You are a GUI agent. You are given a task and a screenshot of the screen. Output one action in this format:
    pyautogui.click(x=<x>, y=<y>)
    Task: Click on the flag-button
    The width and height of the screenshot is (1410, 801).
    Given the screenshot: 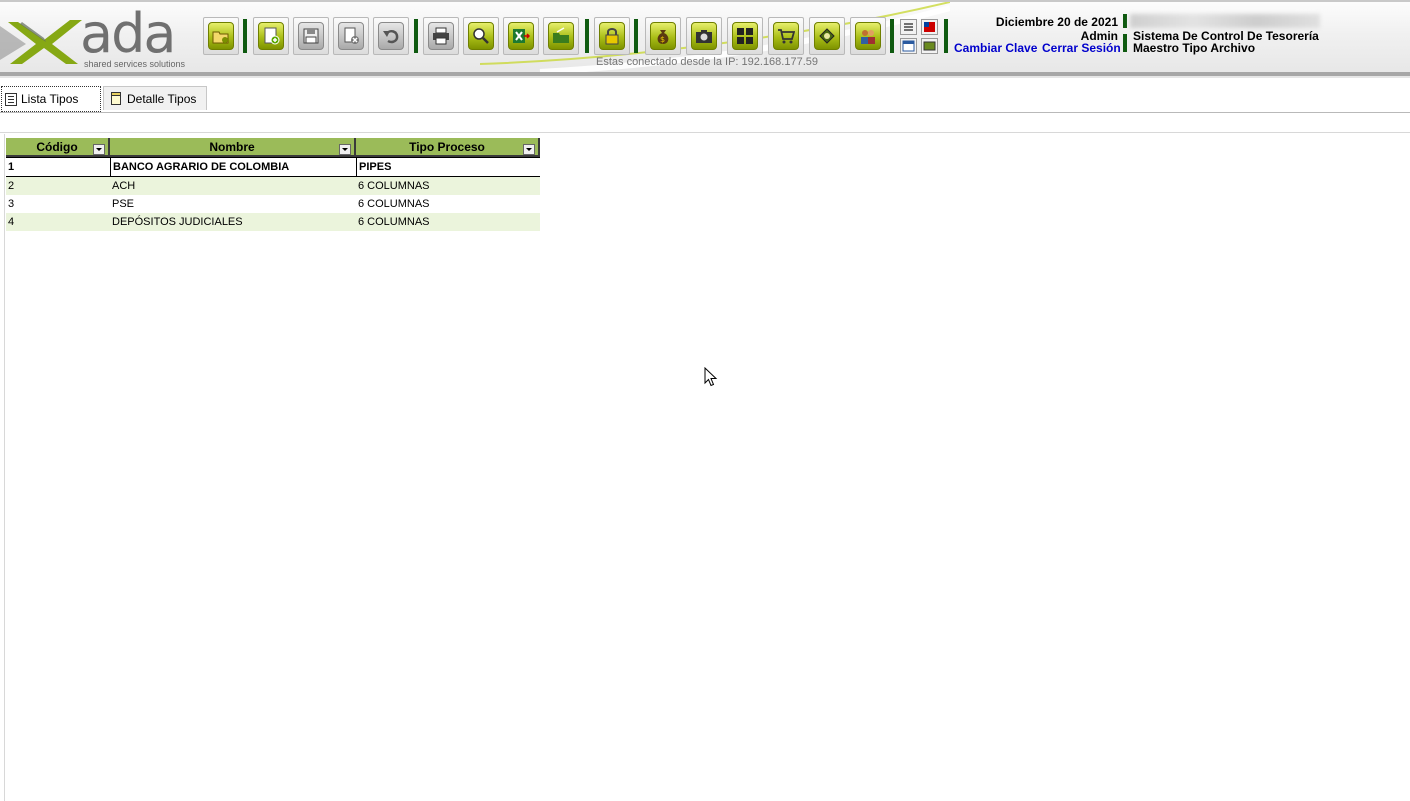 What is the action you would take?
    pyautogui.click(x=929, y=27)
    